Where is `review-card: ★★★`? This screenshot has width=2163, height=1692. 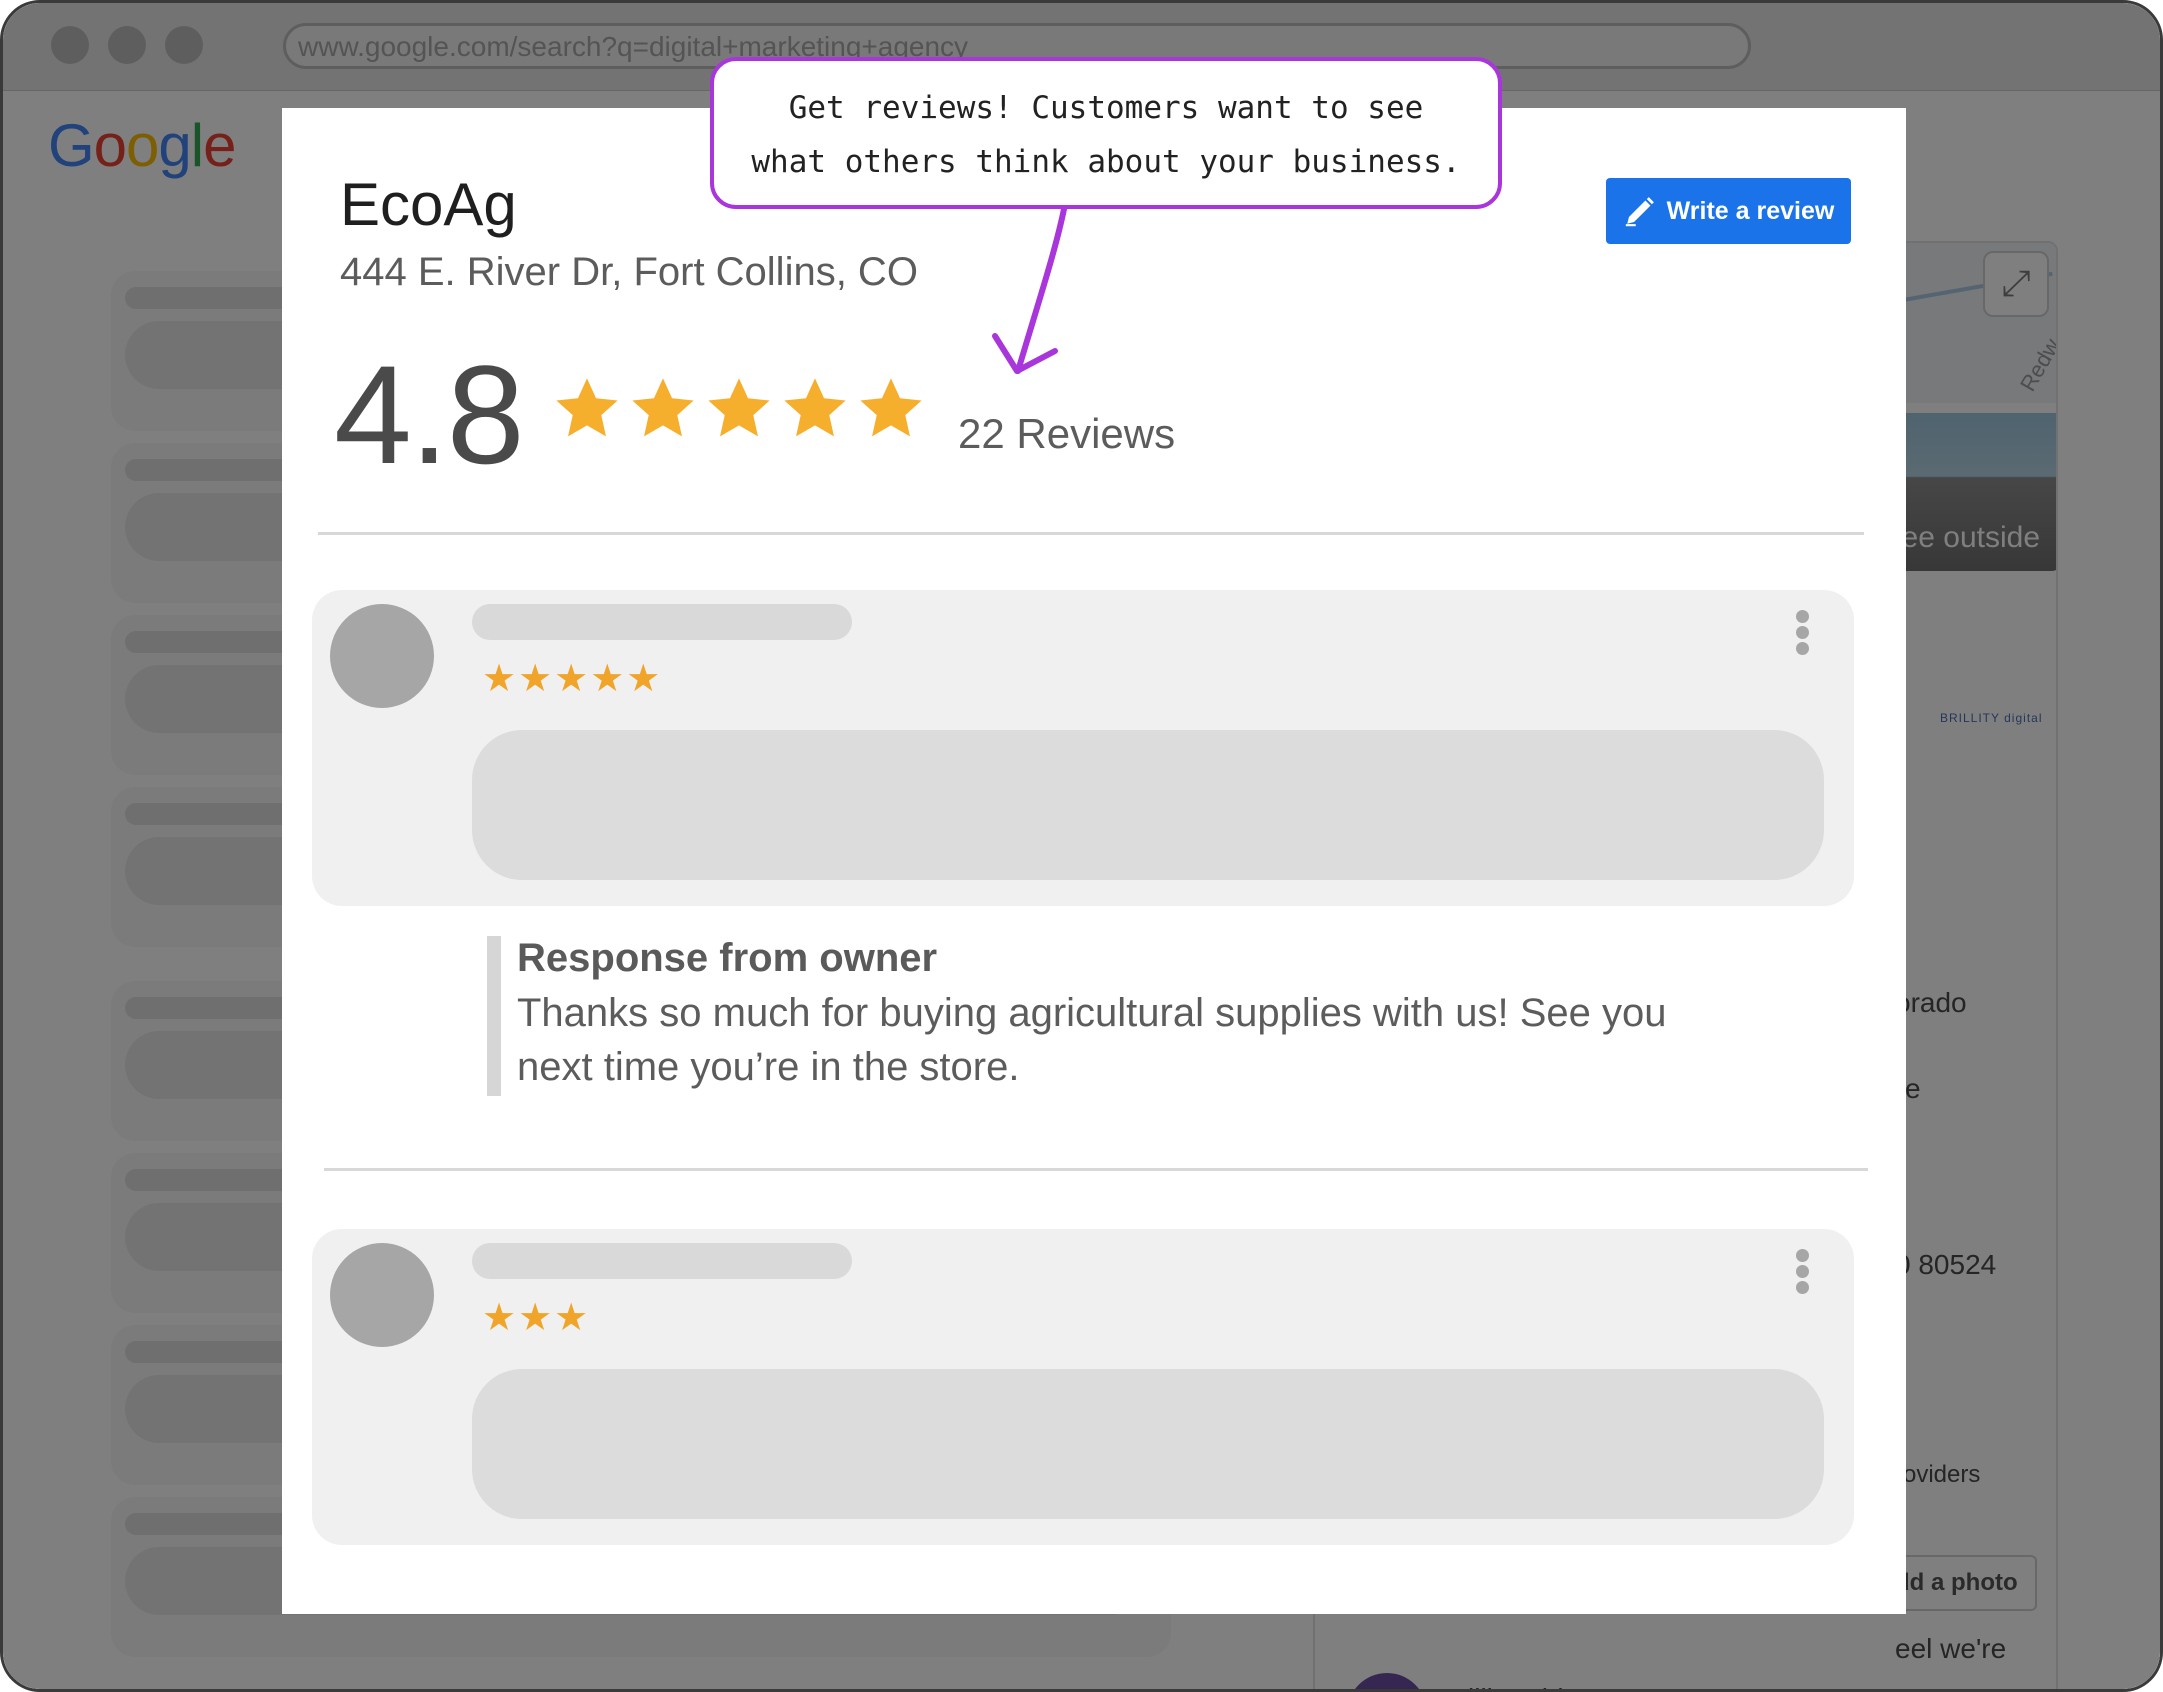
review-card: ★★★ is located at coordinates (1083, 1387).